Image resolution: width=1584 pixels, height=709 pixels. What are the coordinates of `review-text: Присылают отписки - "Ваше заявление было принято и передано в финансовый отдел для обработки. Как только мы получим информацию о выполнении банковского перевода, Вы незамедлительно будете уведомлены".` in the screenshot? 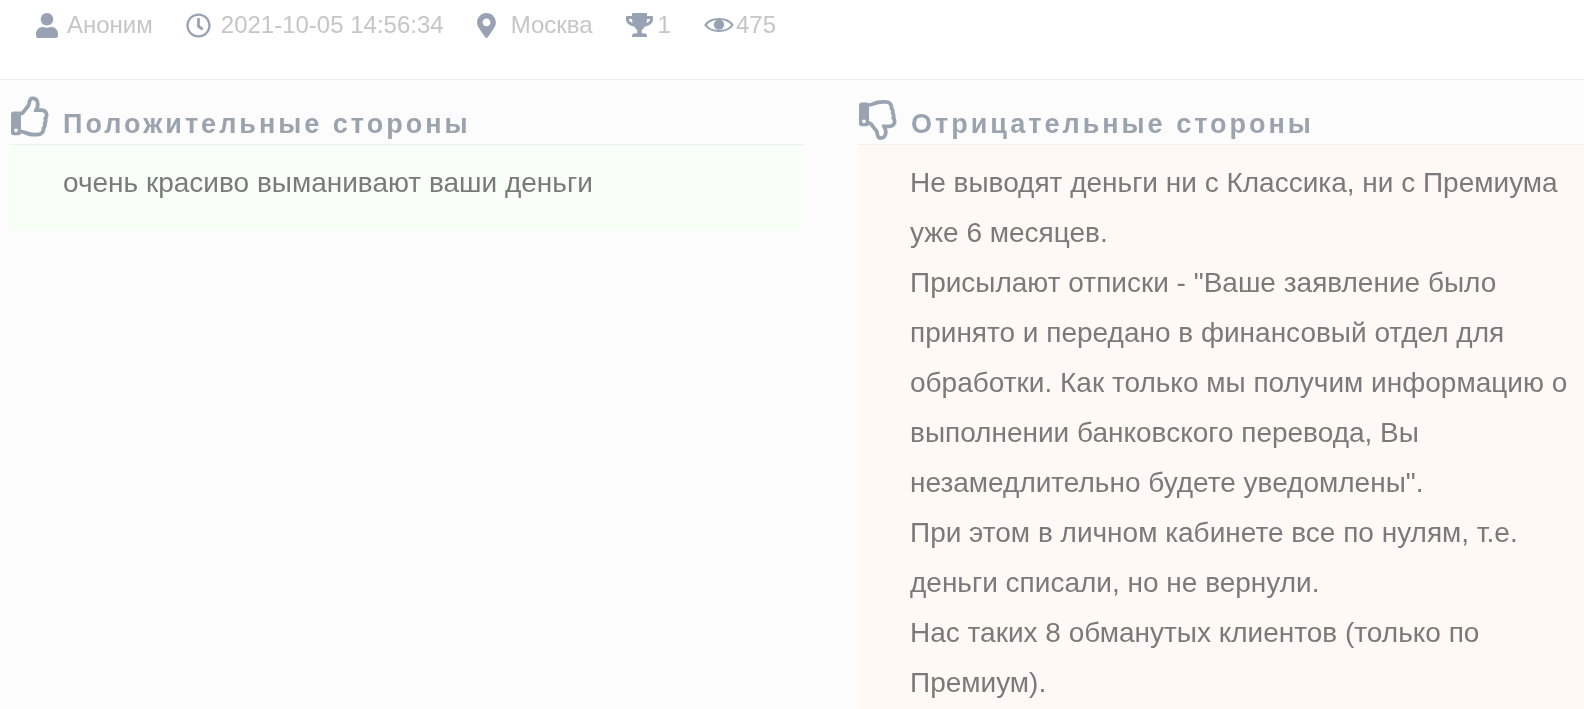 It's located at (1239, 383).